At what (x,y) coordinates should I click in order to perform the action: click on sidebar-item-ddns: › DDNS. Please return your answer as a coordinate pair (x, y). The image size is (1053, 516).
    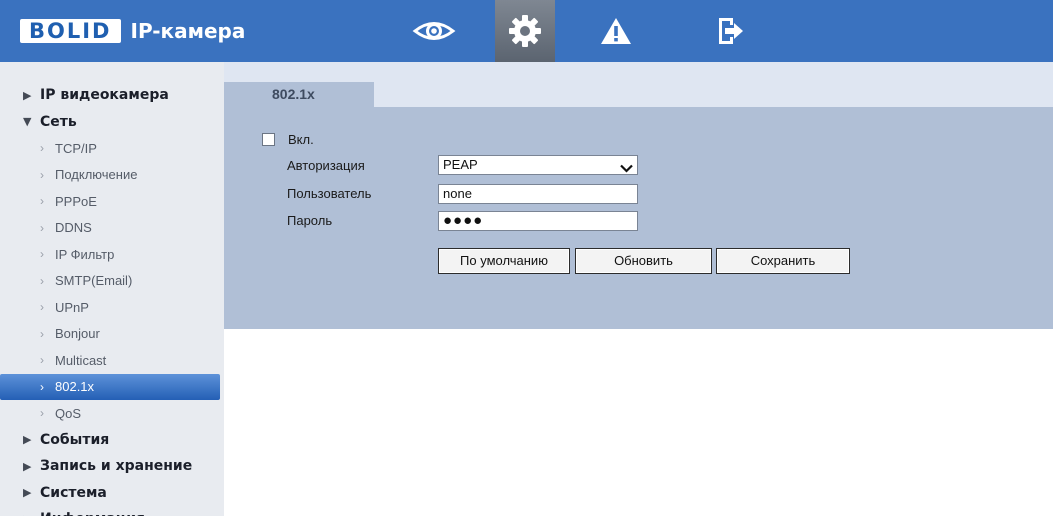
    Looking at the image, I should click on (110, 228).